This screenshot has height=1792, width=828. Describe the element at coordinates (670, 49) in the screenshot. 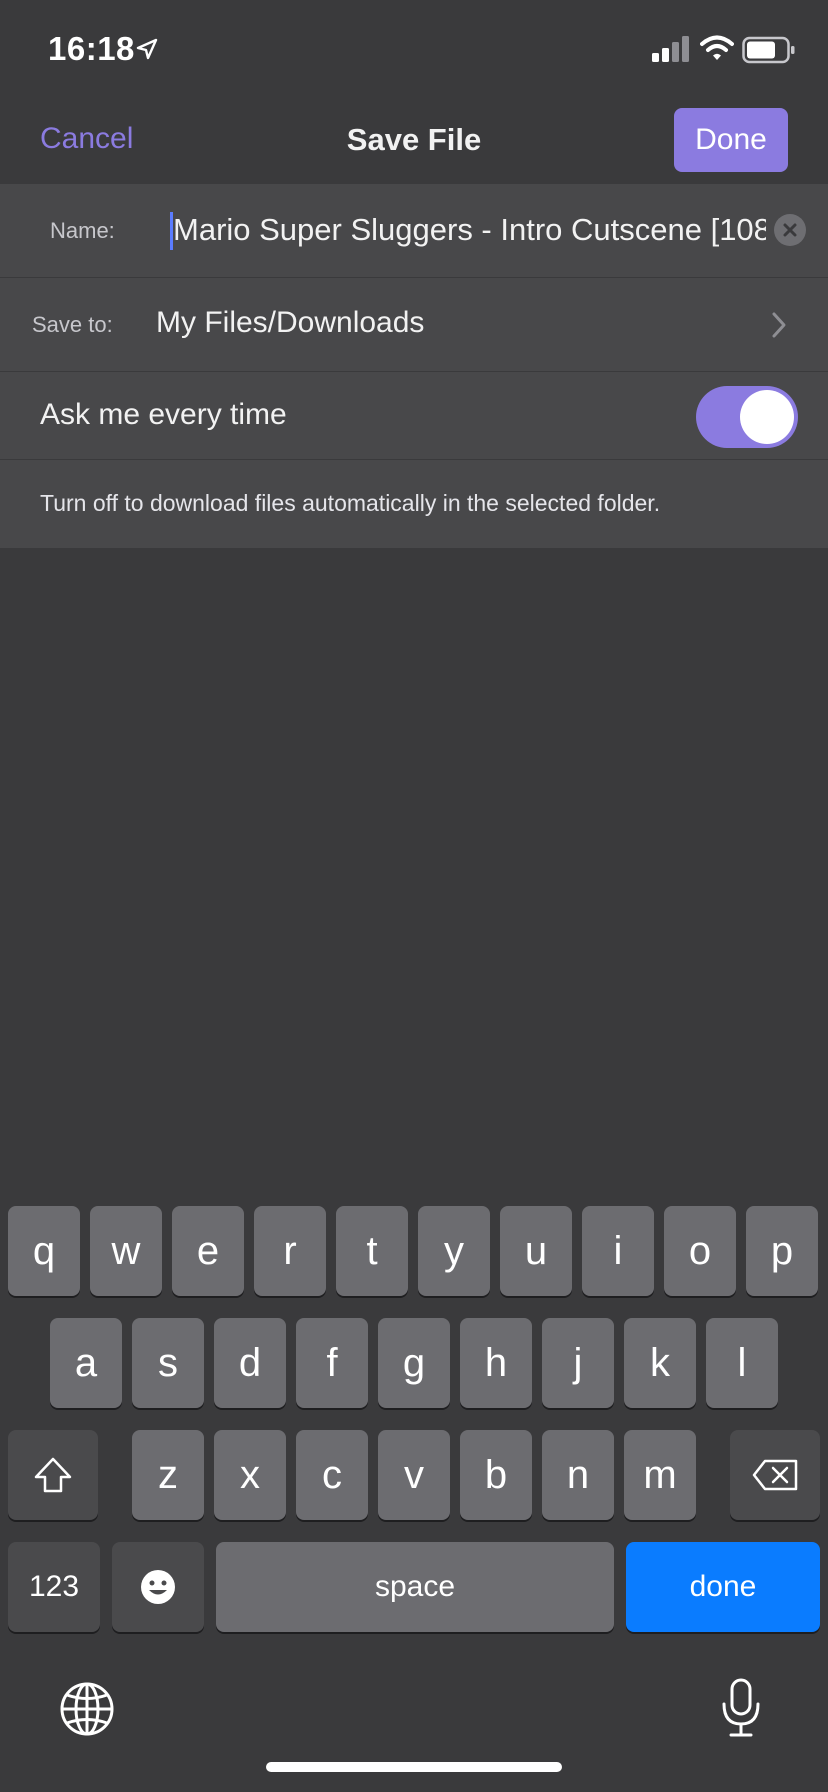

I see `signal-icon` at that location.